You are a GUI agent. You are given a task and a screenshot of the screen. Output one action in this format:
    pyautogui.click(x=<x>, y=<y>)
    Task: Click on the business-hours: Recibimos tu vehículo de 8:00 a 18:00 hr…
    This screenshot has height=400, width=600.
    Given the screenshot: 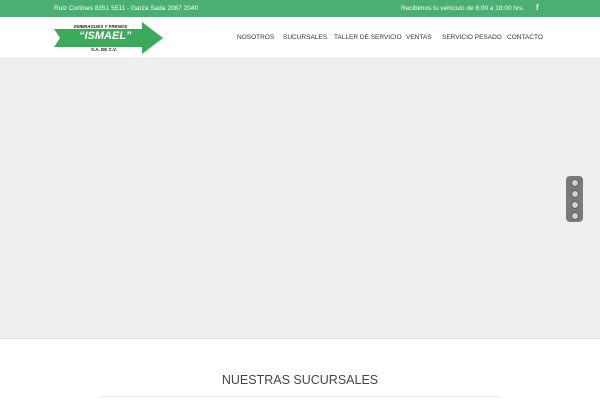 What is the action you would take?
    pyautogui.click(x=463, y=8)
    